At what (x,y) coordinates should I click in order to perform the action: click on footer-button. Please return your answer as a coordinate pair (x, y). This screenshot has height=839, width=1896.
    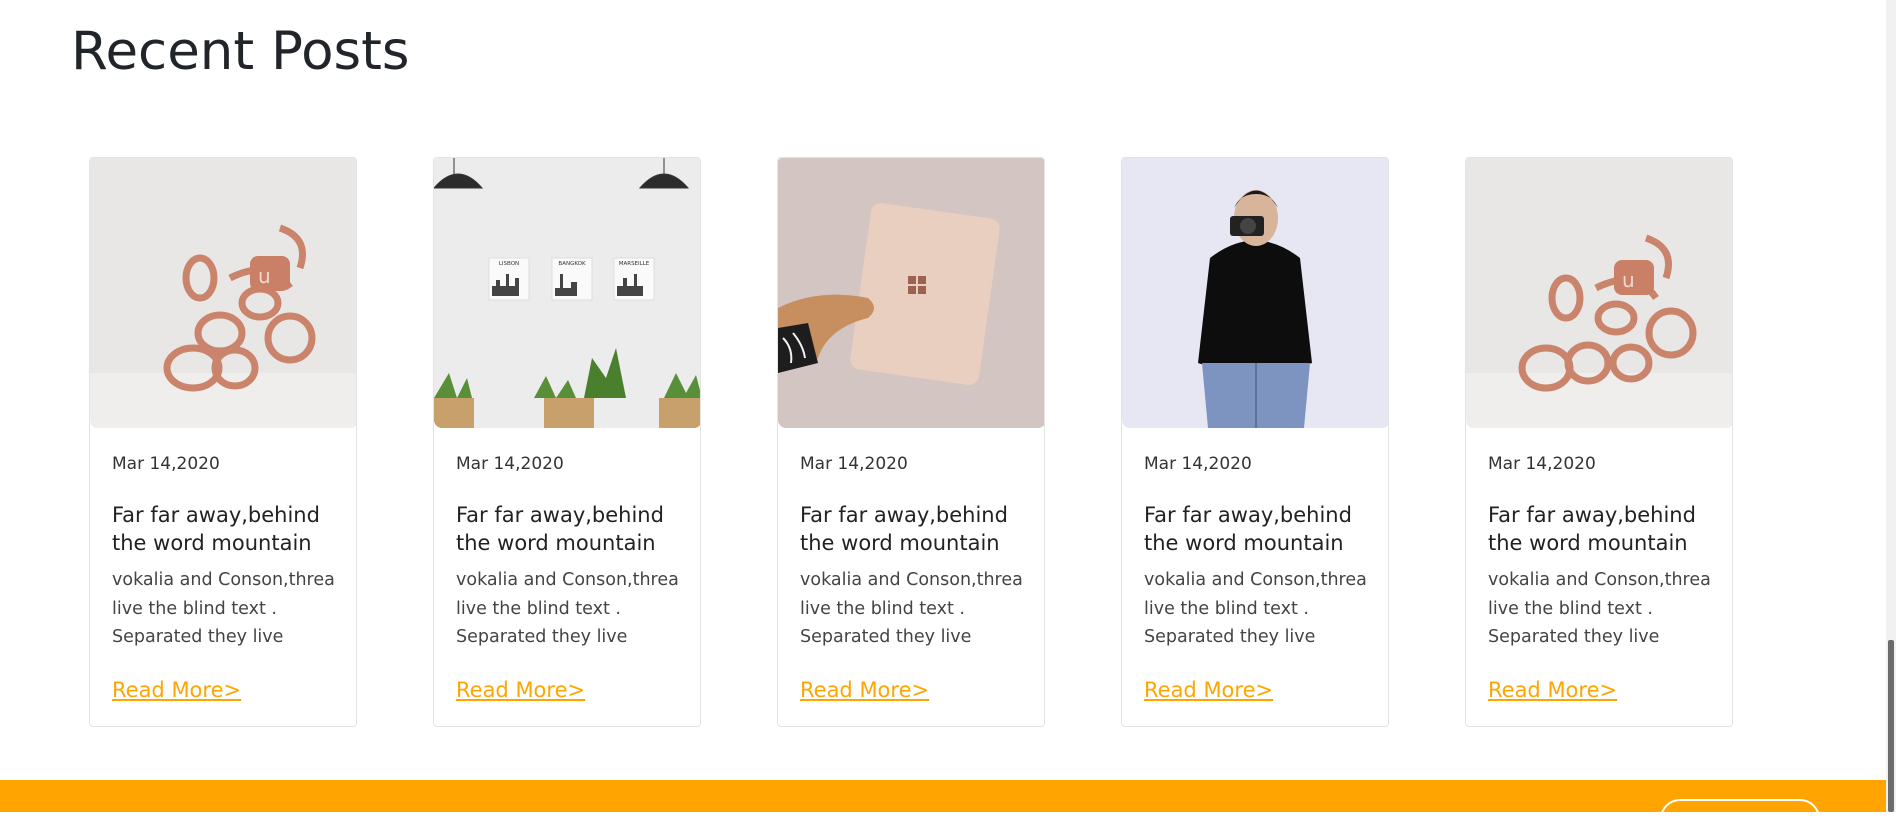
    Looking at the image, I should click on (1740, 819).